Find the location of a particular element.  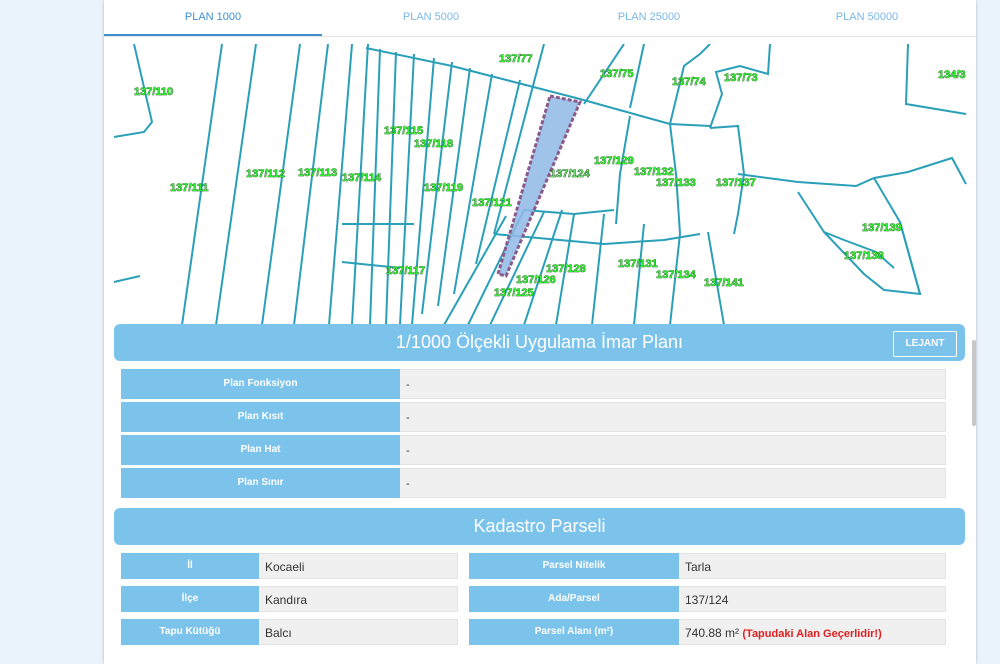

area-warning-note: (Tapudaki Alan Geçerlidir!) is located at coordinates (812, 634).